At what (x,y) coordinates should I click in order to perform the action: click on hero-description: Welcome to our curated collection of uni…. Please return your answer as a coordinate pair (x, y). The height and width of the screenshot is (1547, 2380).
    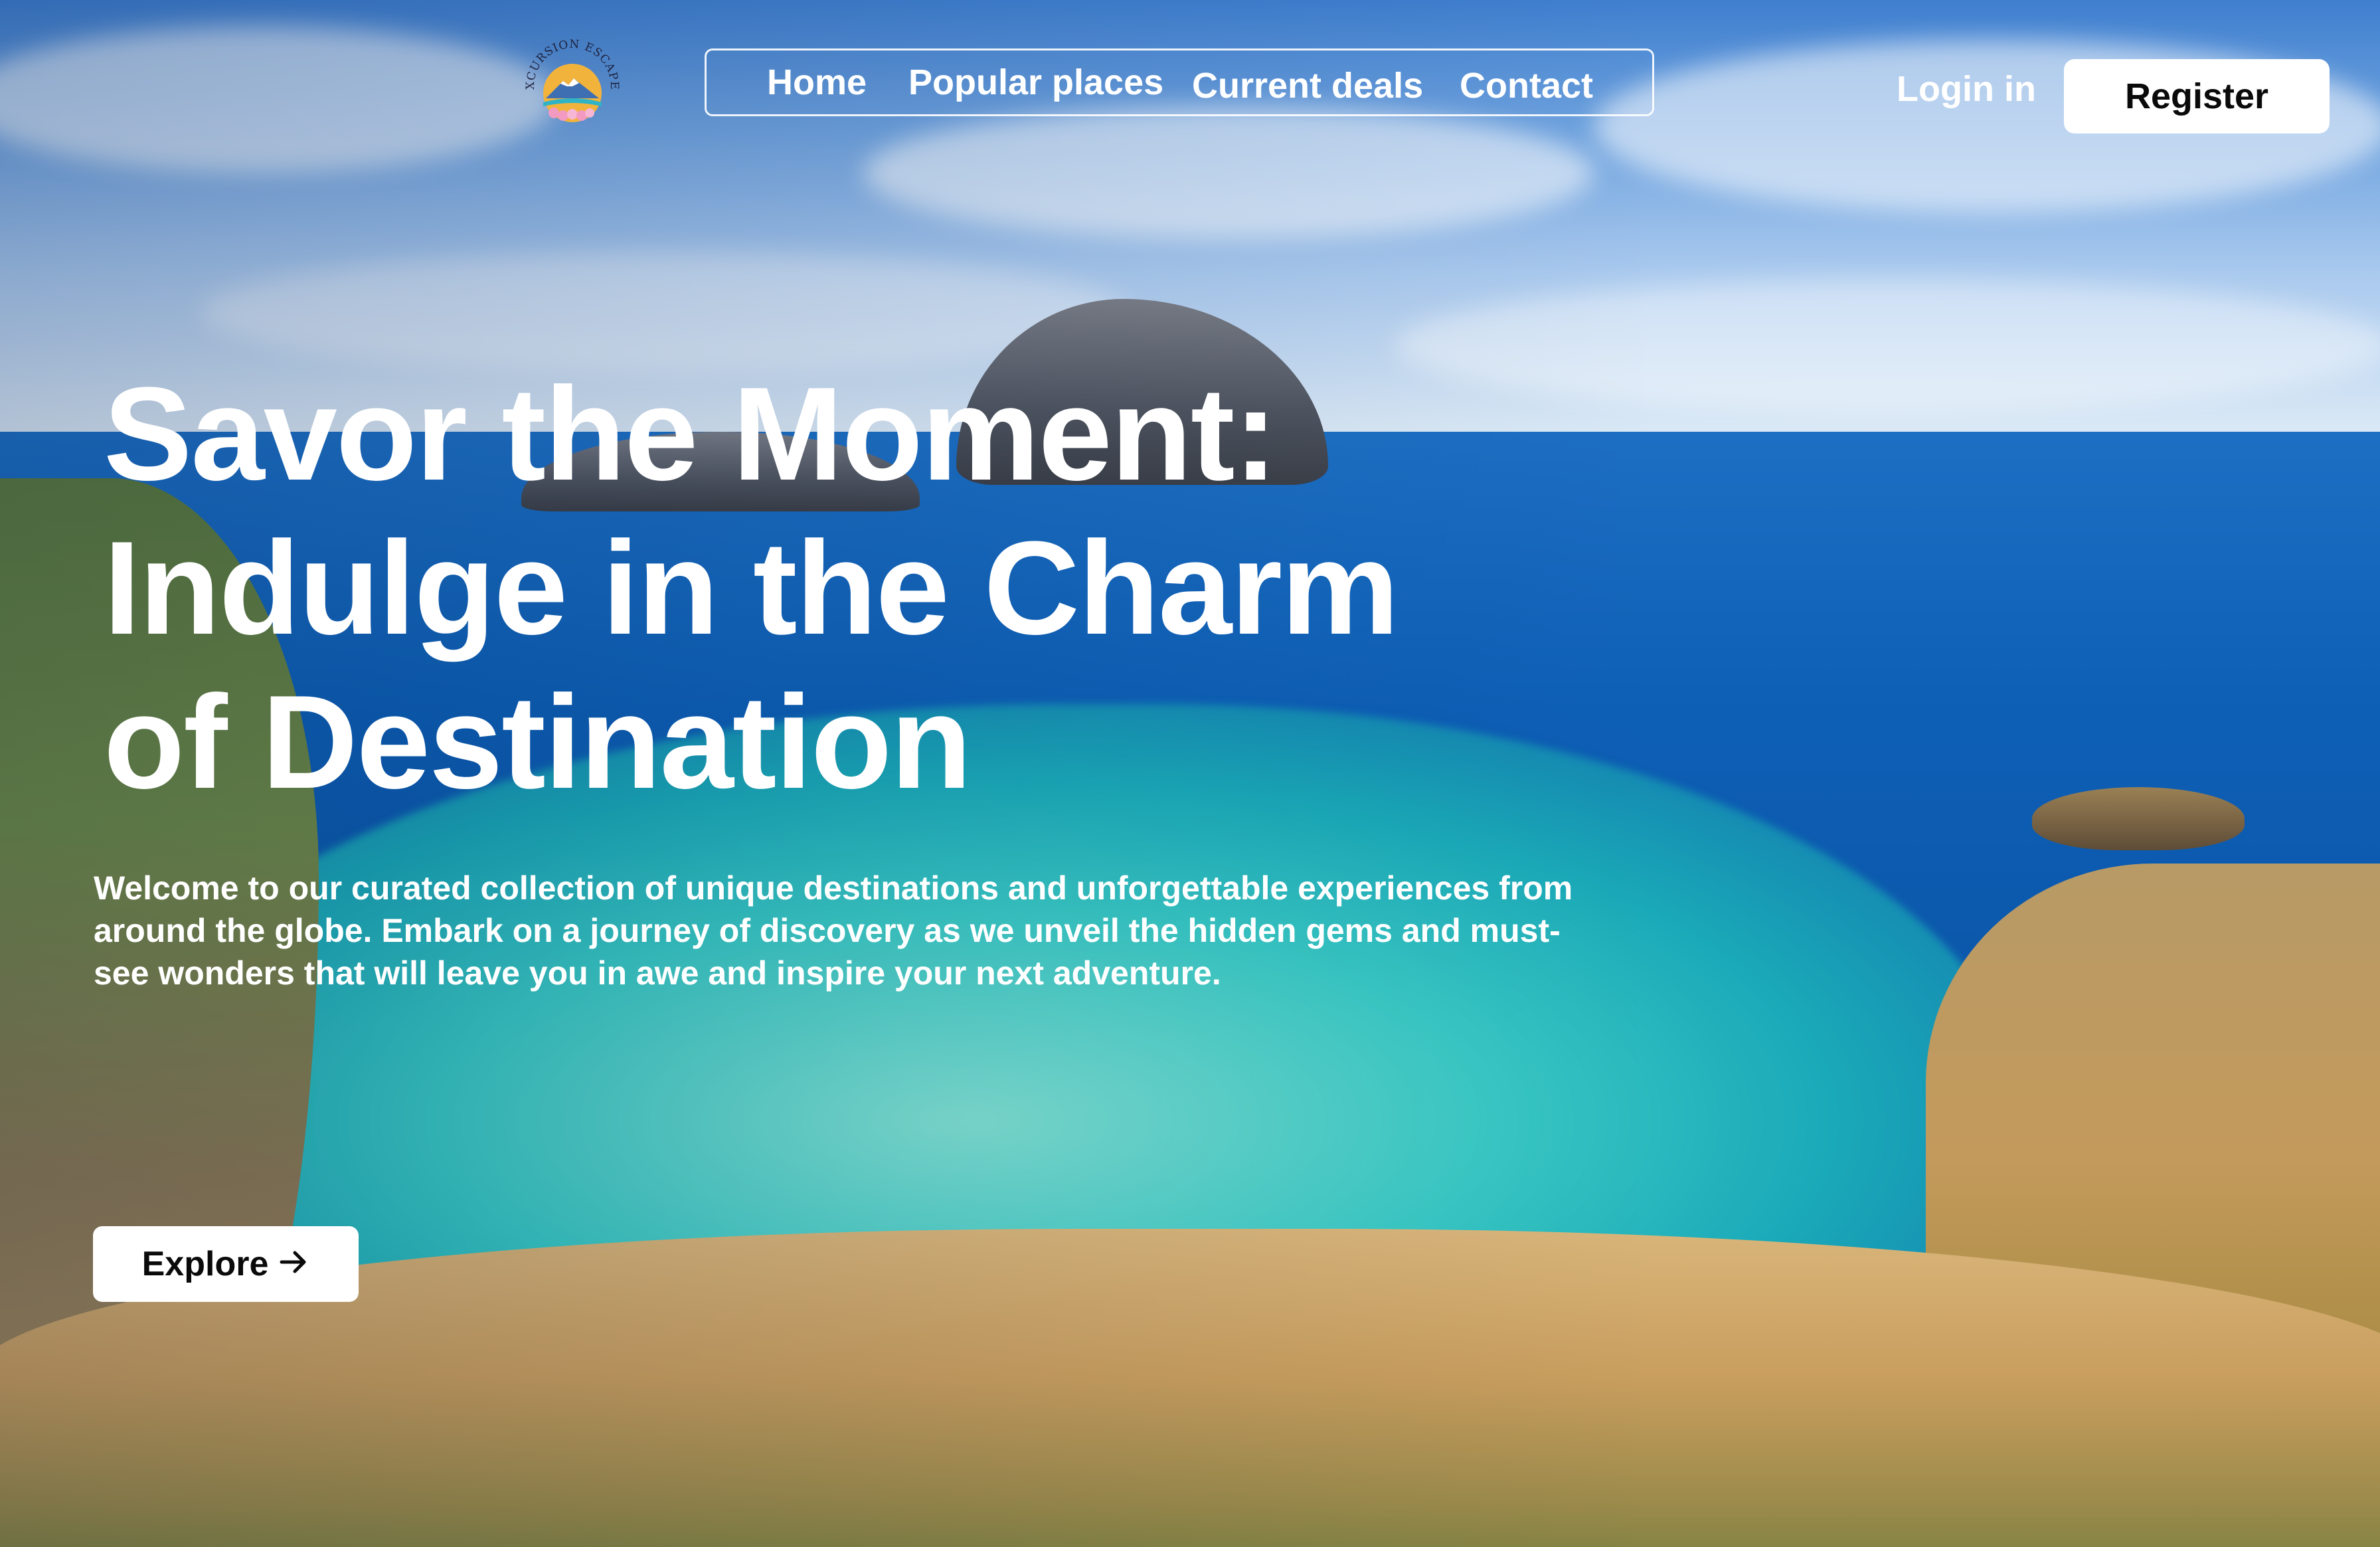
    Looking at the image, I should click on (834, 930).